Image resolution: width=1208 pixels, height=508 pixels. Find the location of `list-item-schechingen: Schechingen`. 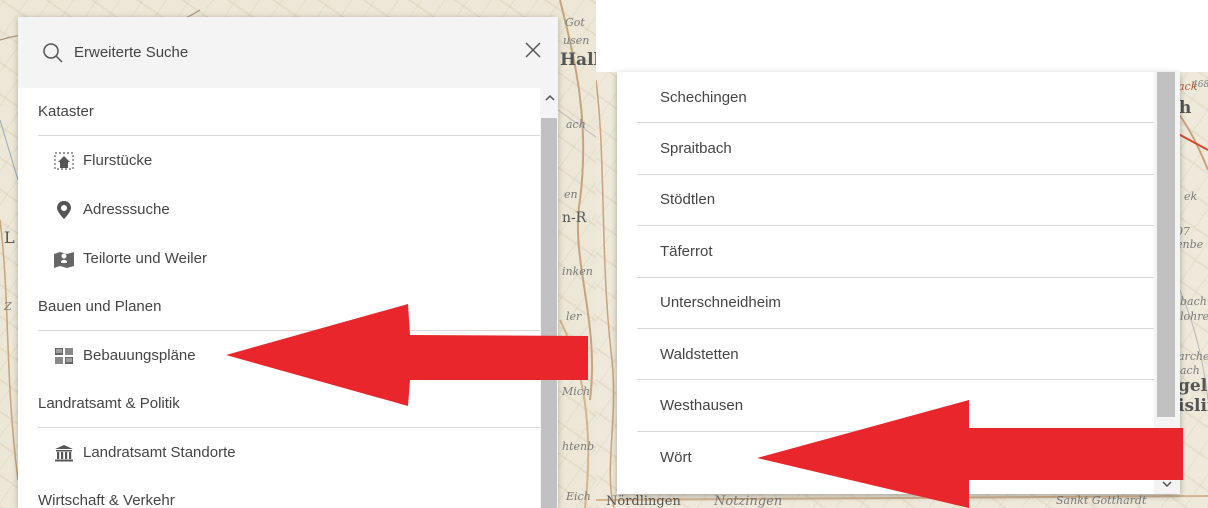

list-item-schechingen: Schechingen is located at coordinates (895, 98).